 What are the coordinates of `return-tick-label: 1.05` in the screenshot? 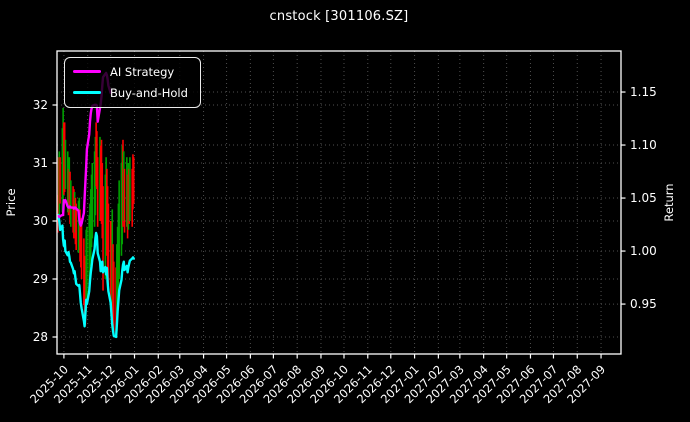 It's located at (643, 198).